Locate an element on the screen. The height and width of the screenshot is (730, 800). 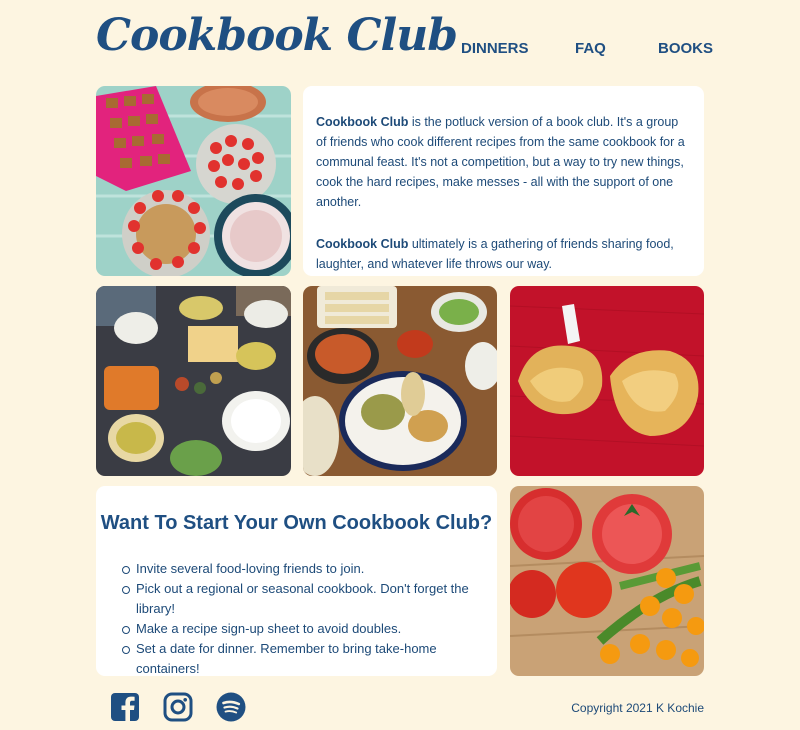
facebook-icon is located at coordinates (125, 707).